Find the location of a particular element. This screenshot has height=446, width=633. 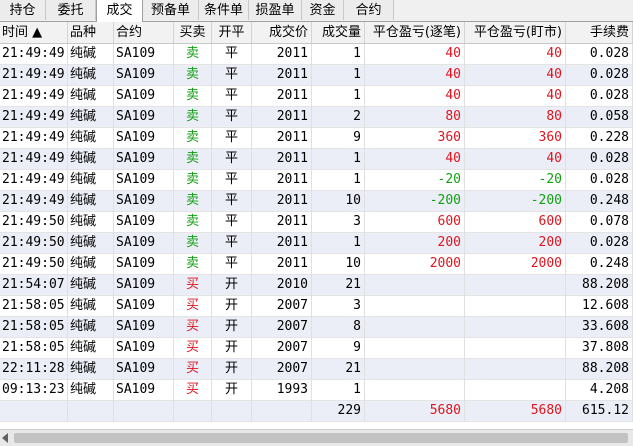

column-header-pnl-trade: 平仓盈亏(逐笔) is located at coordinates (415, 32).